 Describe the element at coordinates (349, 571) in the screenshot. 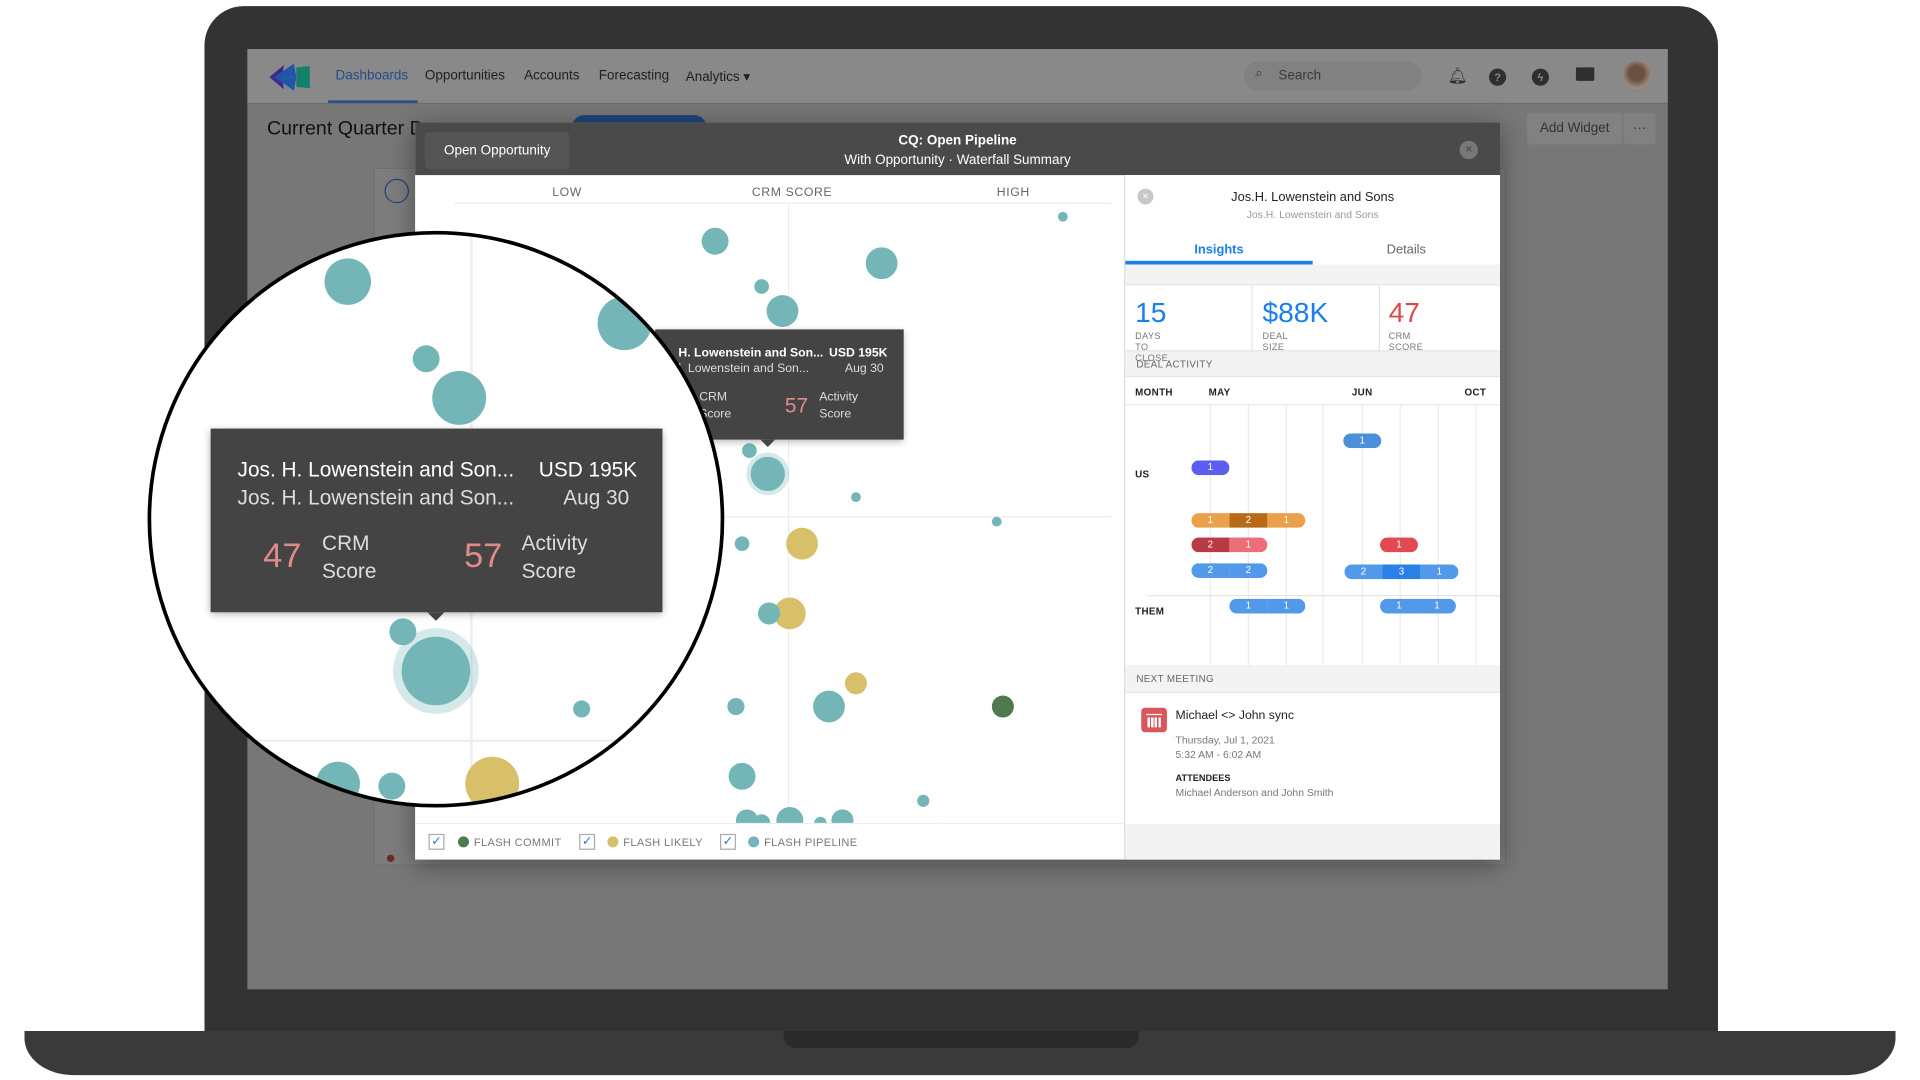

I see `tooltip-score-label: Score` at that location.